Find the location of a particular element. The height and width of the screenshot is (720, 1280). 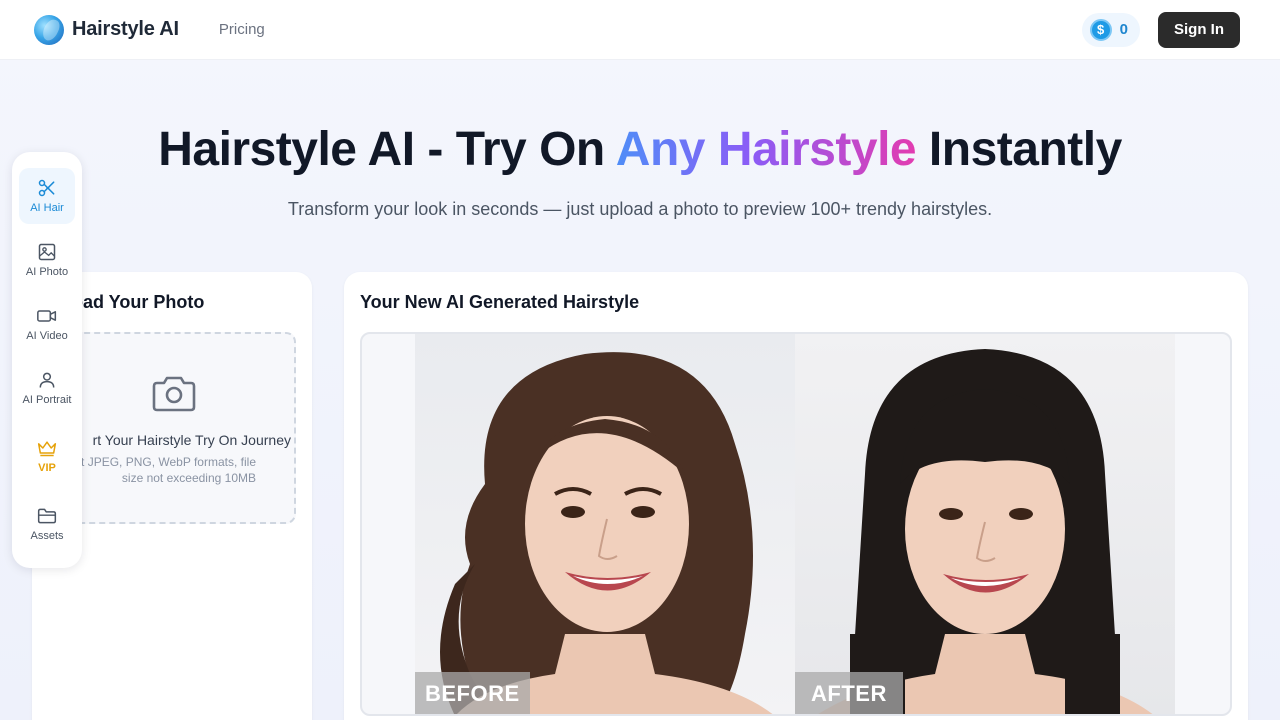

sidebar-item-label: AI Portrait is located at coordinates (47, 400).